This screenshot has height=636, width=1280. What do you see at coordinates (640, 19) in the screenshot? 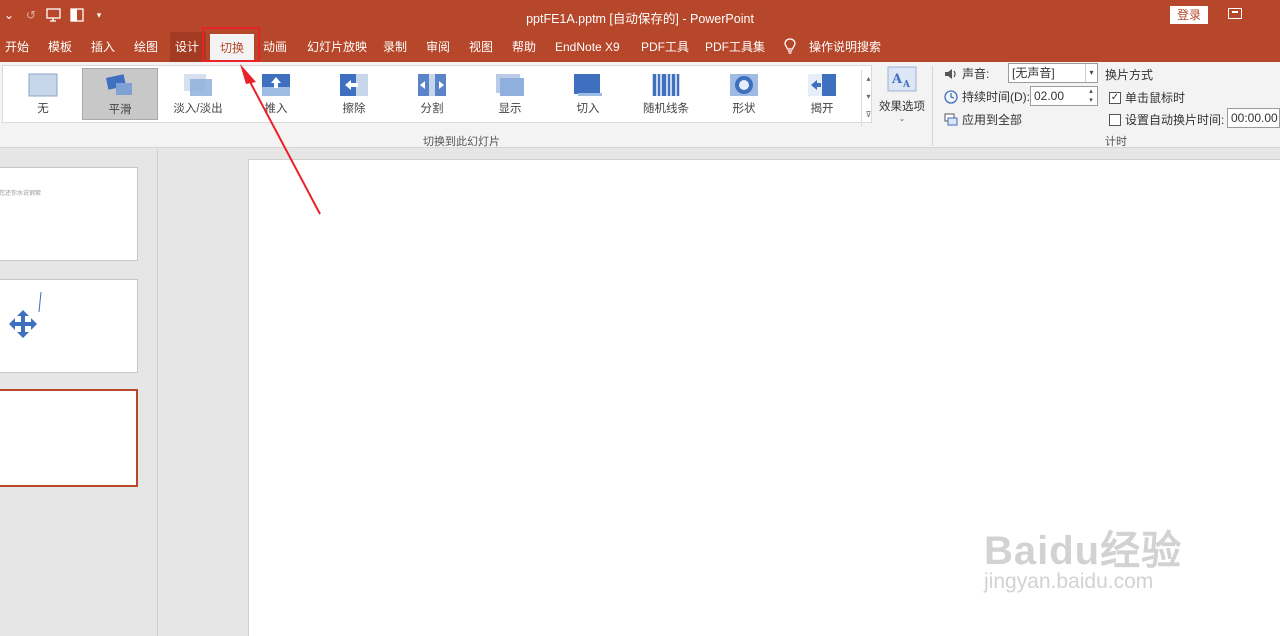
I see `document-title: pptFE1A.pptm [自动保存的] - PowerPoint` at bounding box center [640, 19].